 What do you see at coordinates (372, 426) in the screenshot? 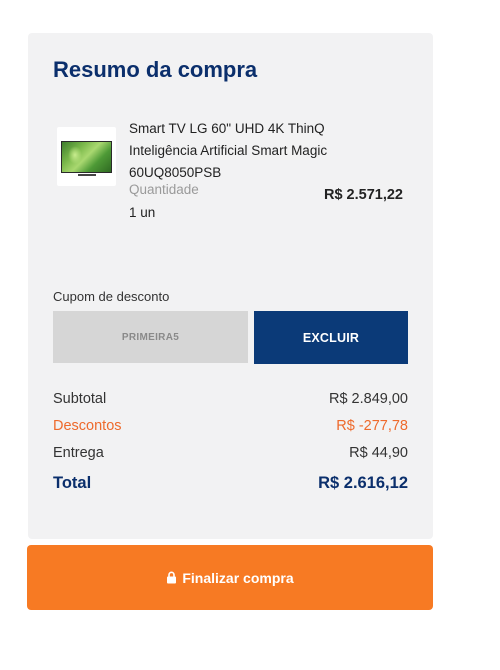
I see `discount-value: R$ -277,78` at bounding box center [372, 426].